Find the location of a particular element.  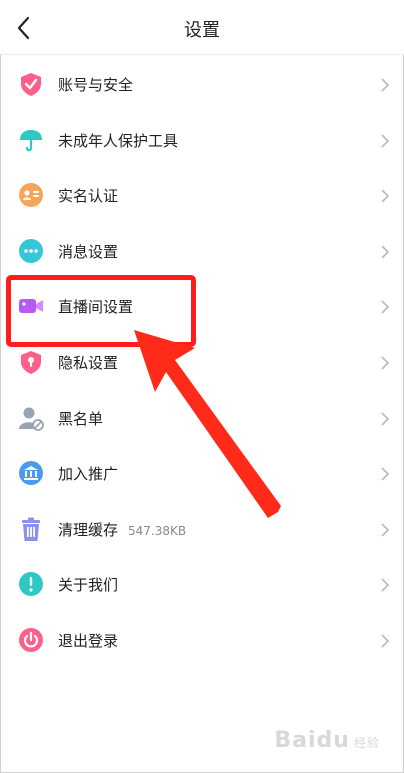

settings-item-minor-protection: 未成年人保护工具 is located at coordinates (202, 141).